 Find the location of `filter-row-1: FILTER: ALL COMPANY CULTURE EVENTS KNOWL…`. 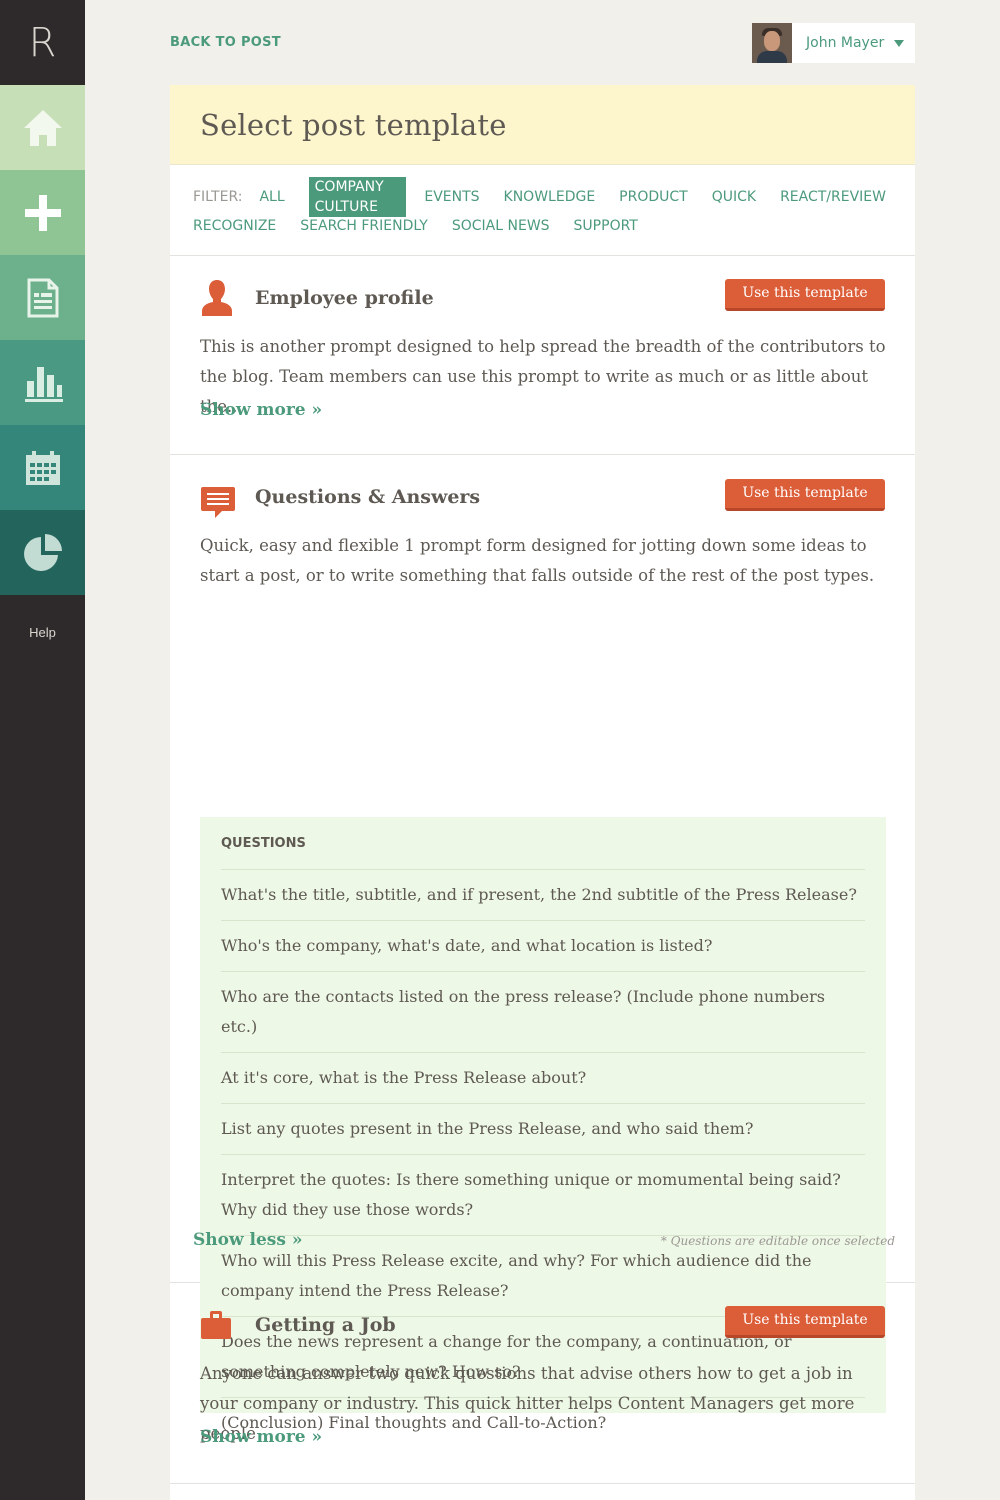

filter-row-1: FILTER: ALL COMPANY CULTURE EVENTS KNOWL… is located at coordinates (542, 197).